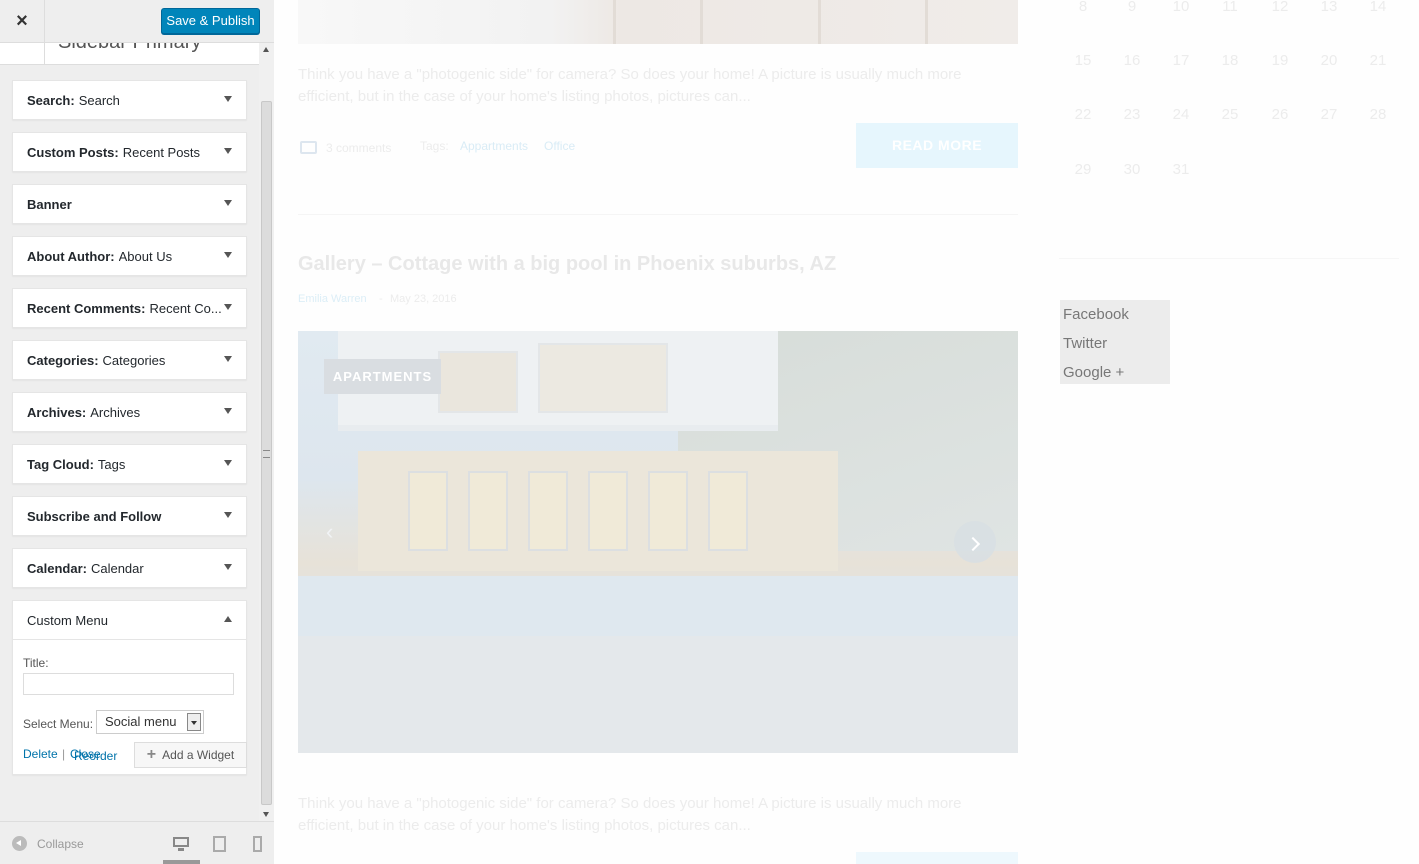 Image resolution: width=1419 pixels, height=864 pixels. What do you see at coordinates (1115, 372) in the screenshot?
I see `social-link-google-plus: Google +` at bounding box center [1115, 372].